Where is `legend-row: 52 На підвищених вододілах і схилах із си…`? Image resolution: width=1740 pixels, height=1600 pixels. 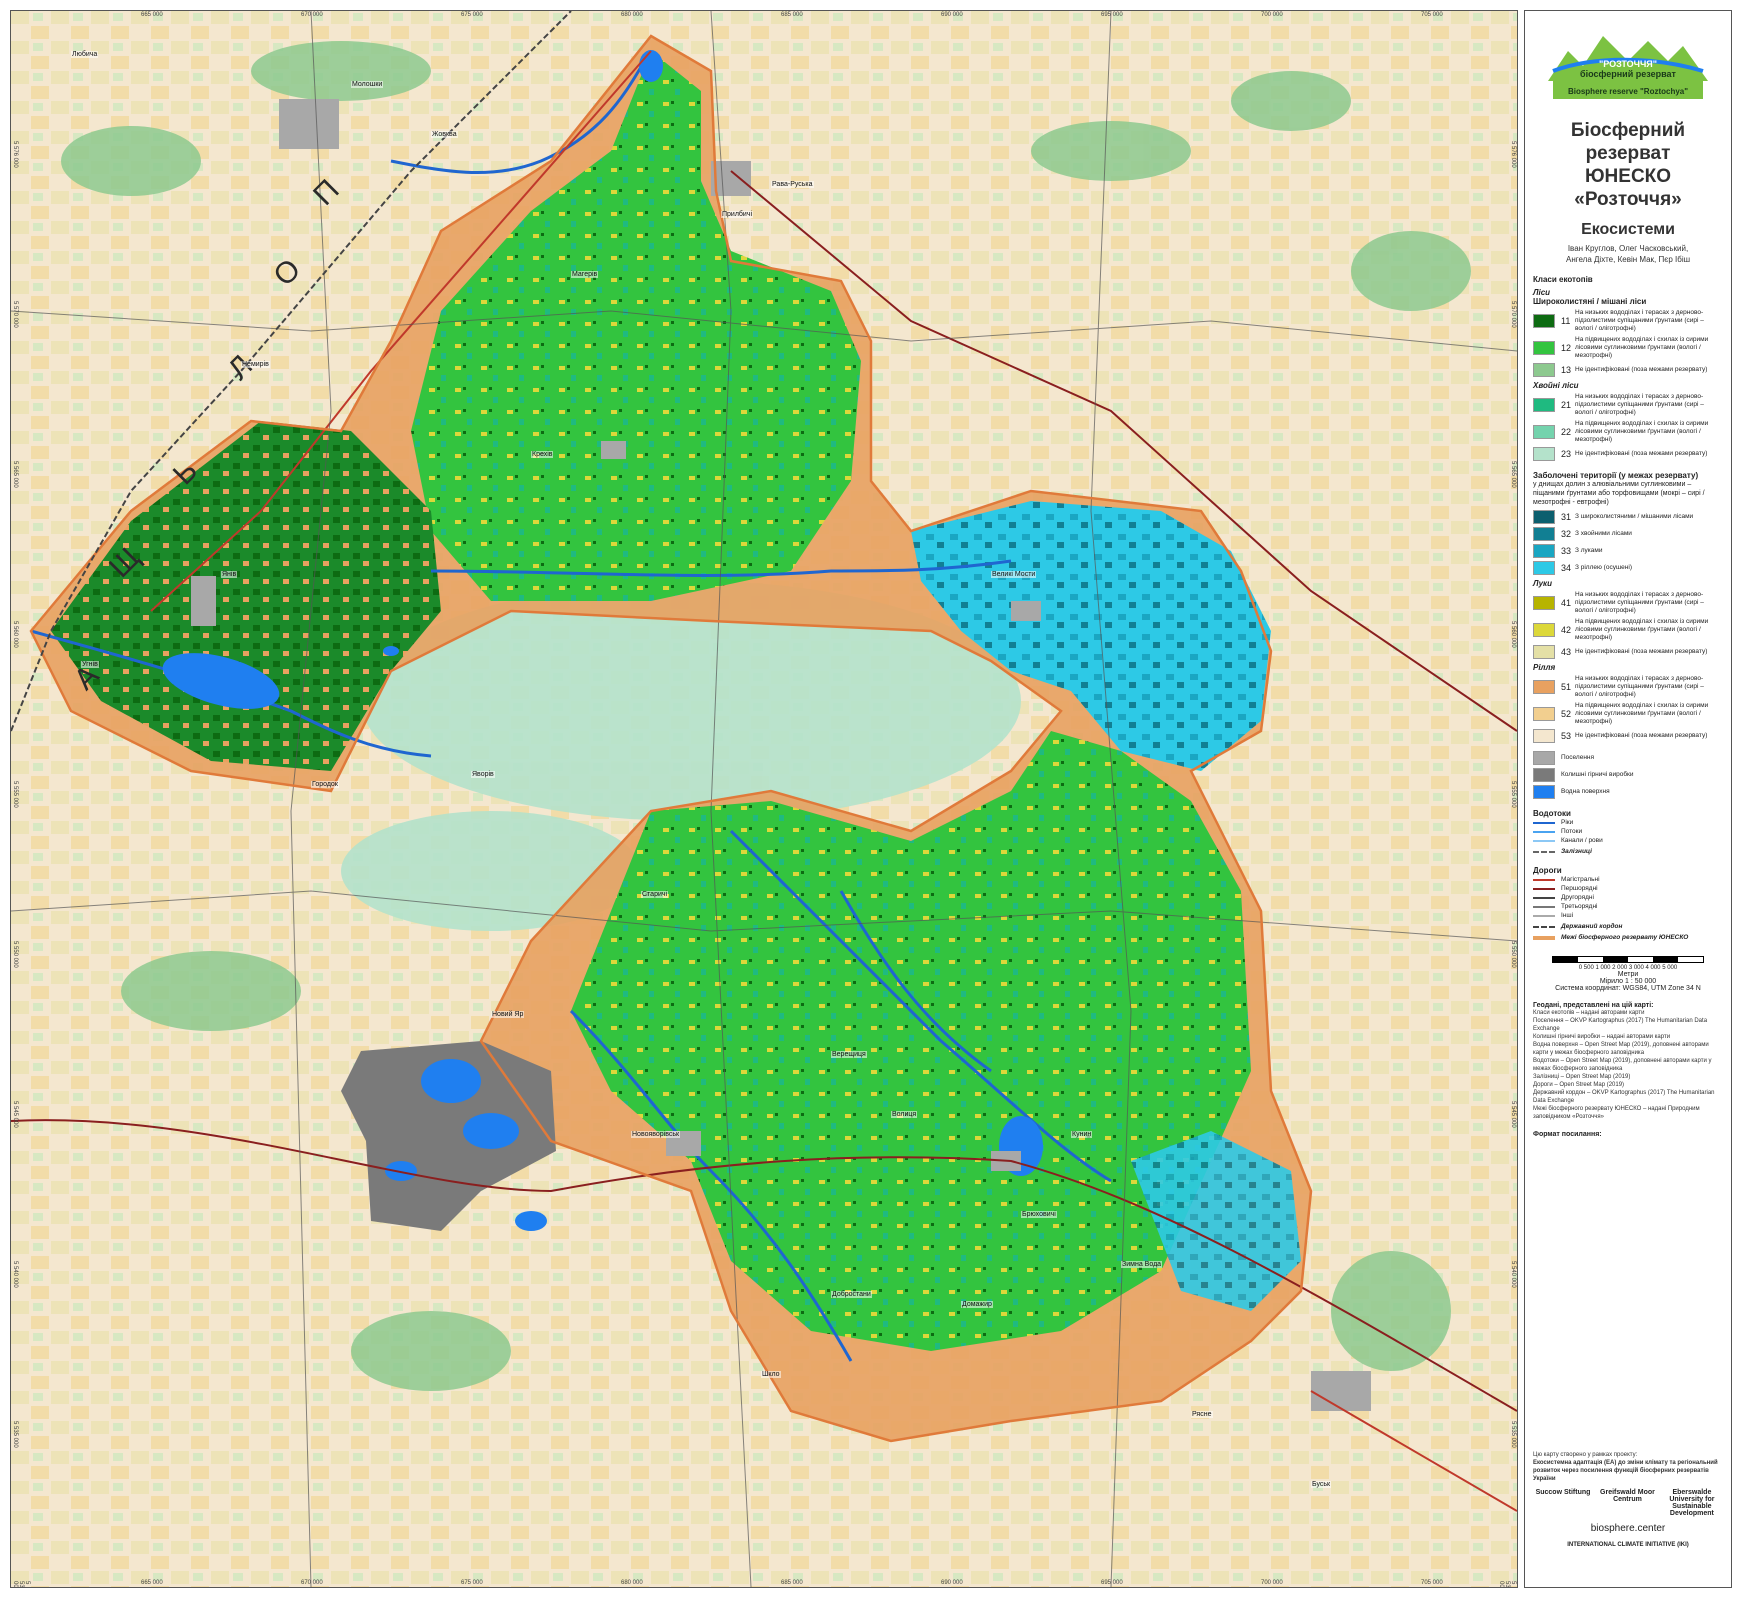 legend-row: 52 На підвищених вододілах і схилах із си… is located at coordinates (1628, 714).